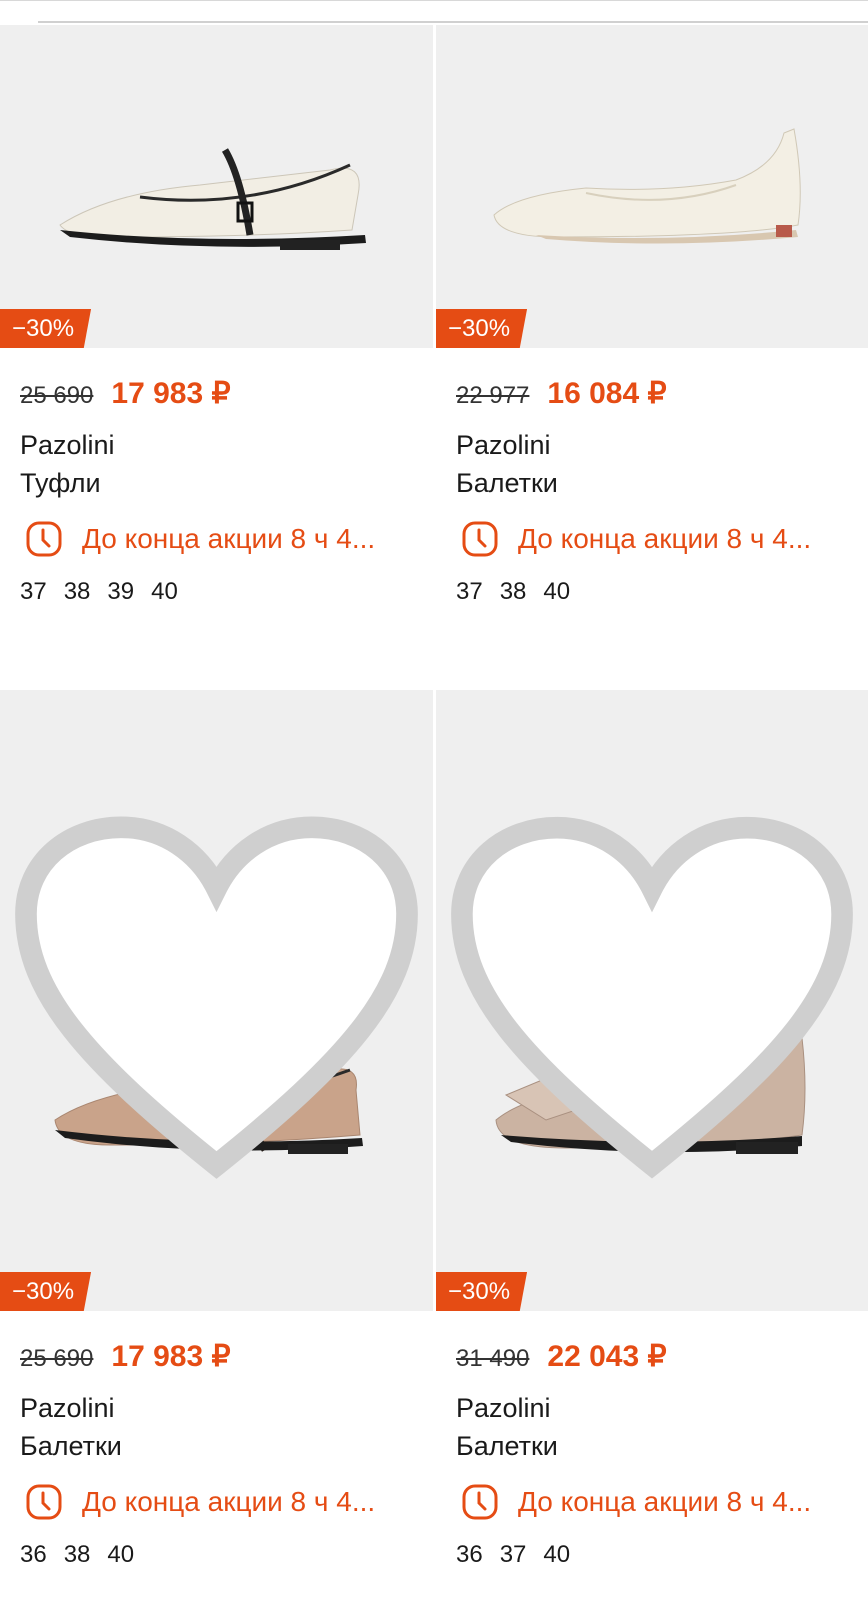  I want to click on size-list: 36 38 40, so click(226, 1555).